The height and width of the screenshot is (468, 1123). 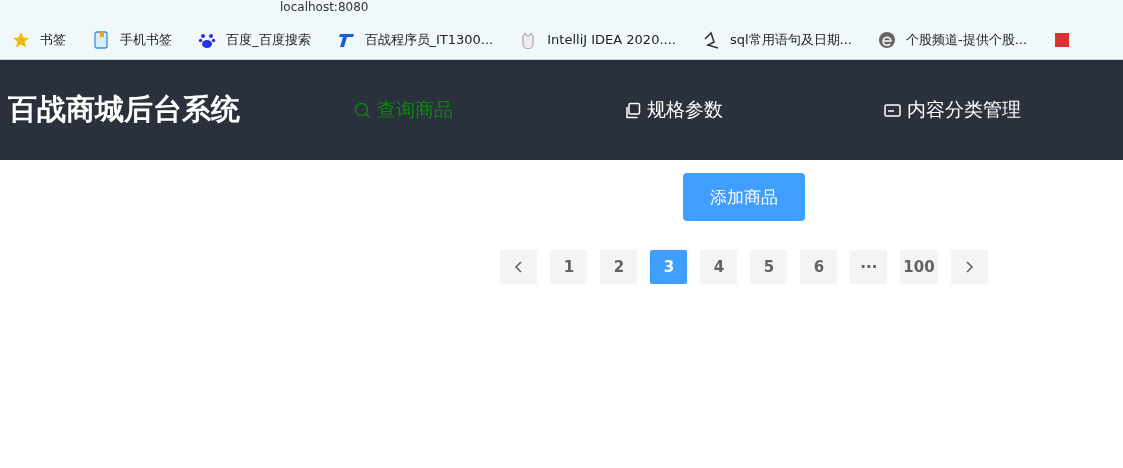 What do you see at coordinates (740, 110) in the screenshot?
I see `menu-item: 规格参数` at bounding box center [740, 110].